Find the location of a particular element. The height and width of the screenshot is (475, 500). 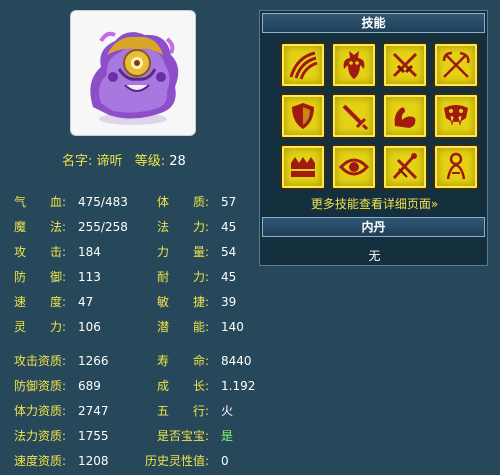

kneeling-figure-icon is located at coordinates (456, 166).